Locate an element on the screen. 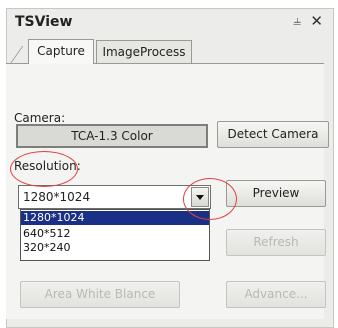 Image resolution: width=338 pixels, height=328 pixels. camera-name-field: TCA-1.3 Color is located at coordinates (112, 136).